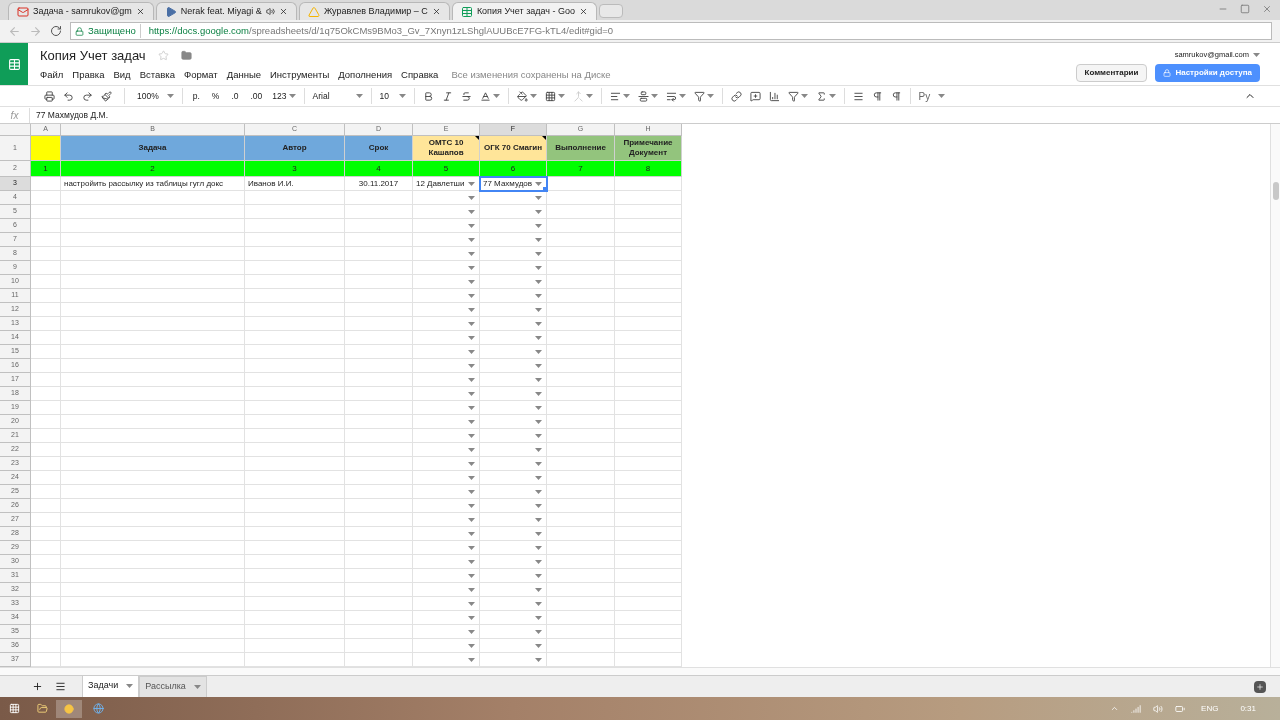 The height and width of the screenshot is (720, 1280). I want to click on decrease-decimals-button: .0, so click(235, 96).